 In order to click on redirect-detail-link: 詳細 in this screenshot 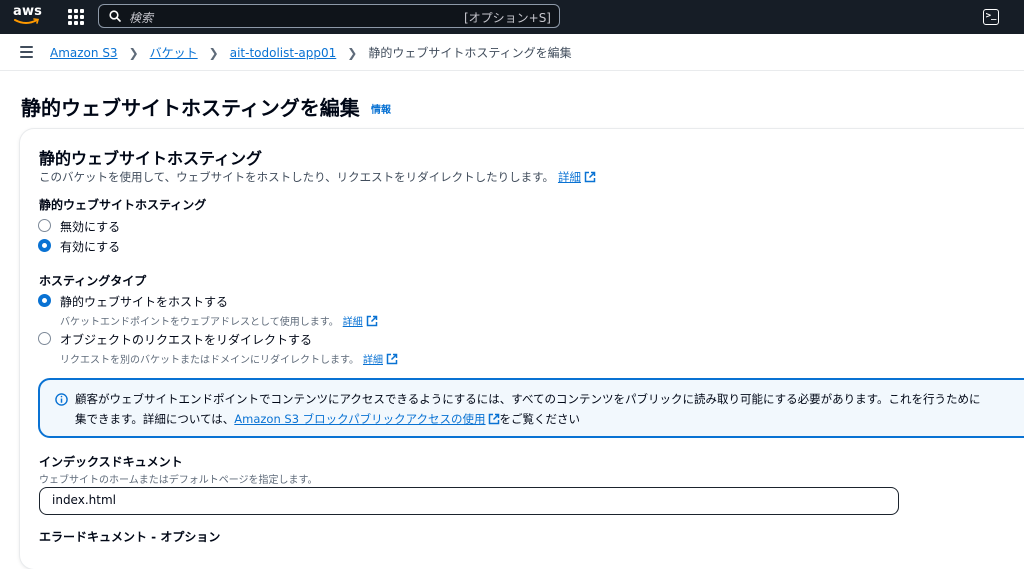, I will do `click(373, 358)`.